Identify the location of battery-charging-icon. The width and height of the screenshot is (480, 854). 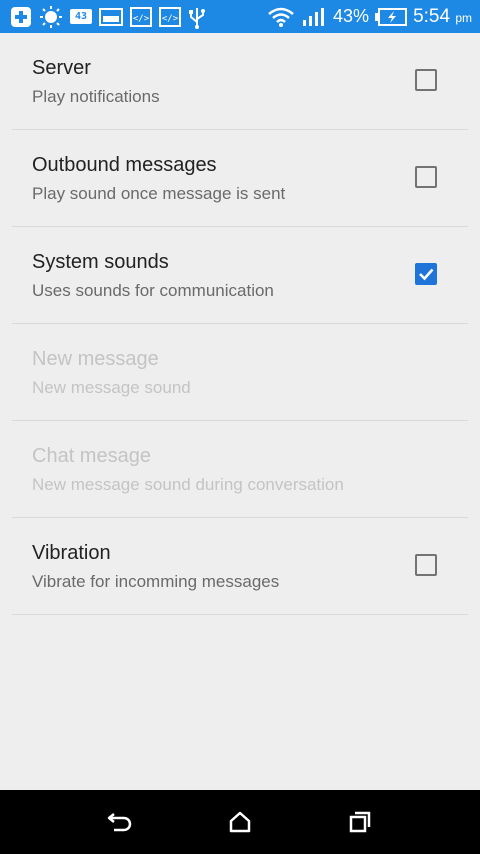
(391, 17).